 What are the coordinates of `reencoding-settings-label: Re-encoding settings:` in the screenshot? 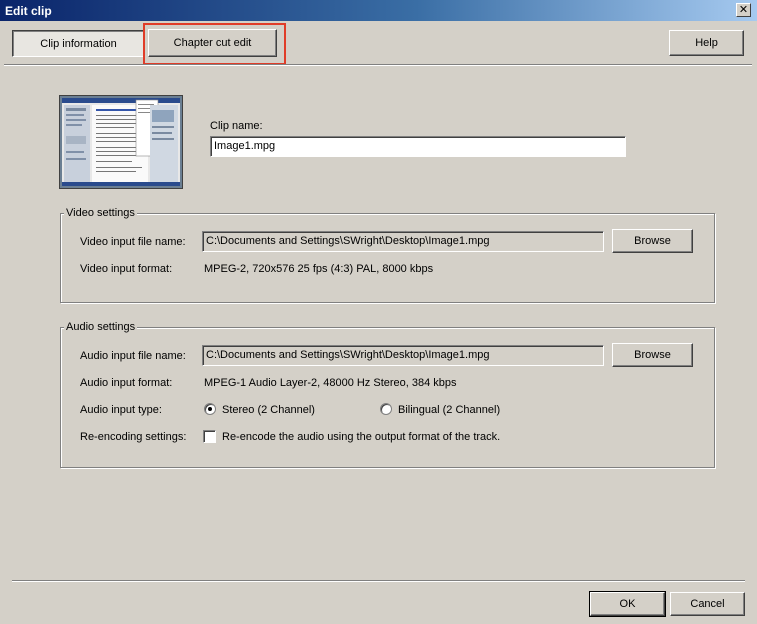 It's located at (133, 437).